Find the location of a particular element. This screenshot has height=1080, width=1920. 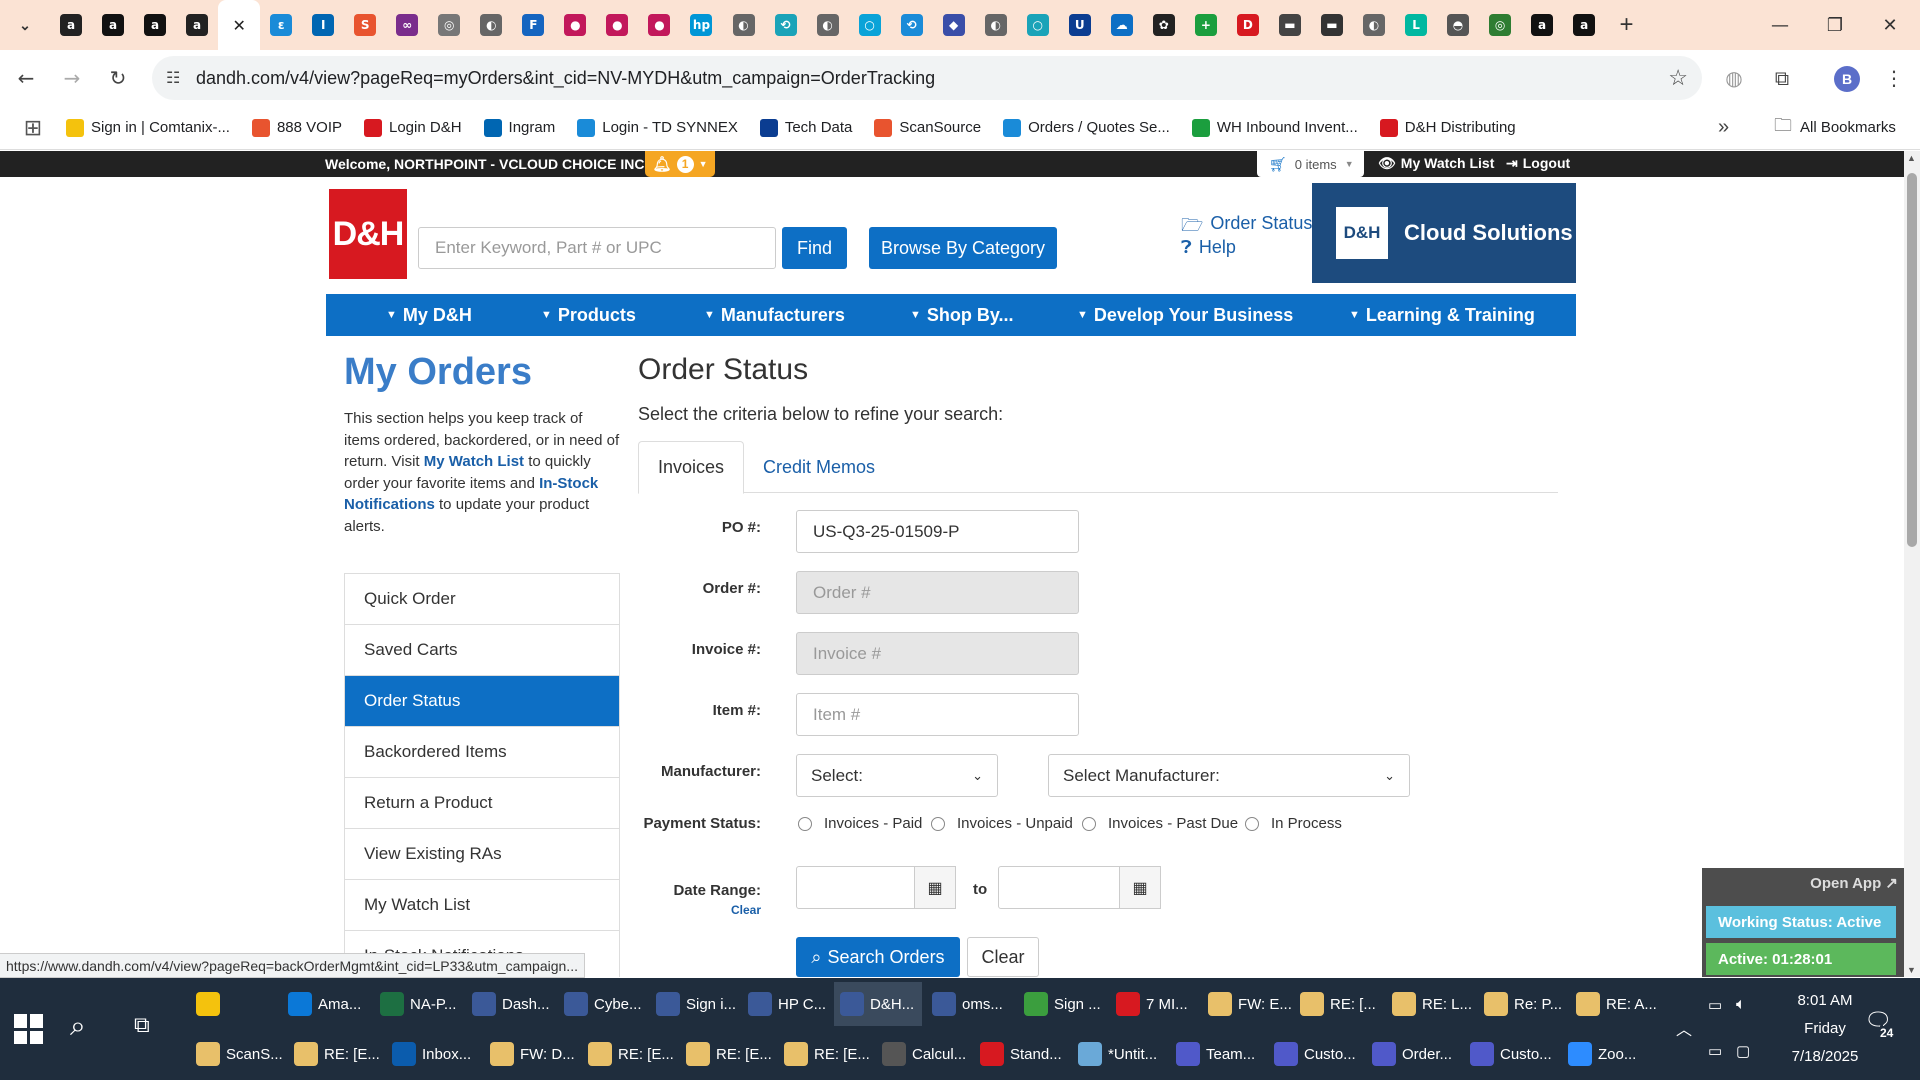

nav-item: ▼ Develop Your Business is located at coordinates (1185, 315).